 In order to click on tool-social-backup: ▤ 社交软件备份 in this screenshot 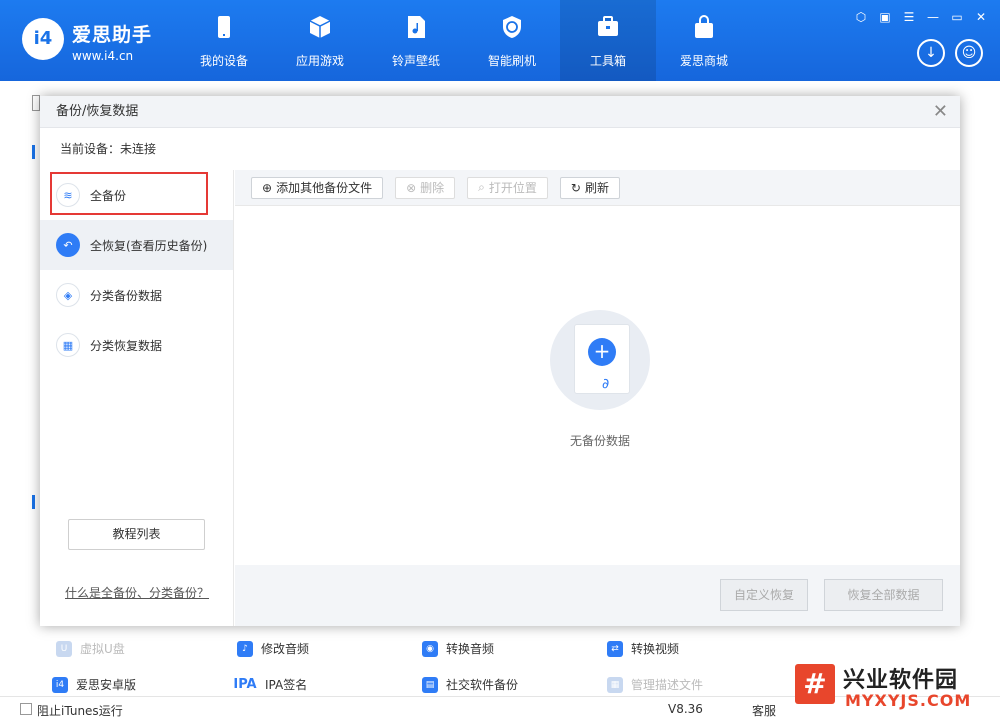, I will do `click(470, 684)`.